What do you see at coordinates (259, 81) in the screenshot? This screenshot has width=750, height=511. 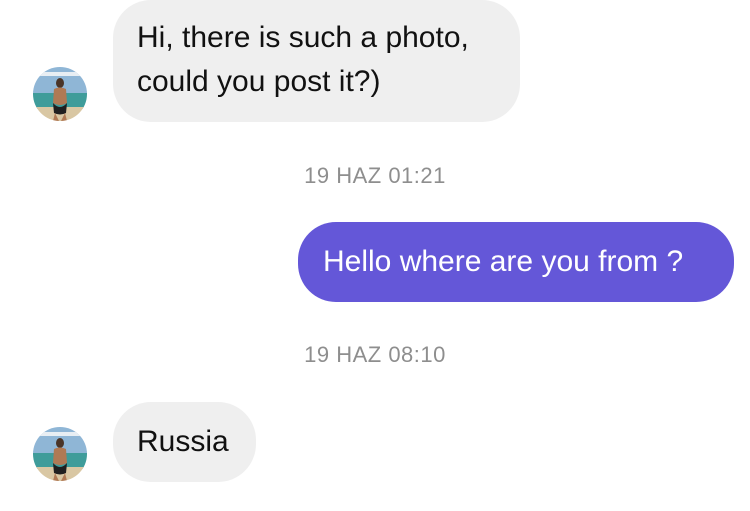 I see `message-text-line: could you post it?)` at bounding box center [259, 81].